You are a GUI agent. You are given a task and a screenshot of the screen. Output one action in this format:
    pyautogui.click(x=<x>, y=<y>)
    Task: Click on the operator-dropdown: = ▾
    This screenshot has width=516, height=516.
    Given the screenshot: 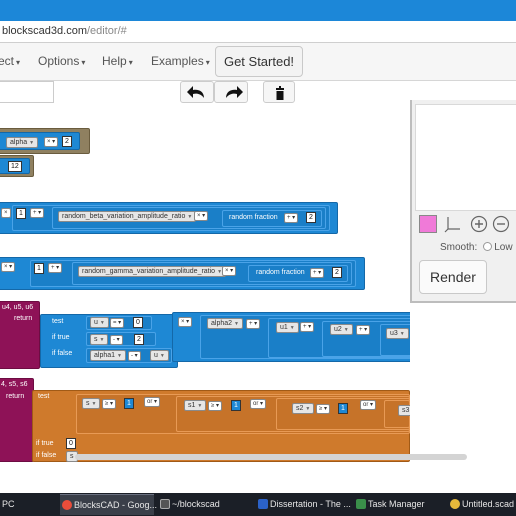 What is the action you would take?
    pyautogui.click(x=117, y=323)
    